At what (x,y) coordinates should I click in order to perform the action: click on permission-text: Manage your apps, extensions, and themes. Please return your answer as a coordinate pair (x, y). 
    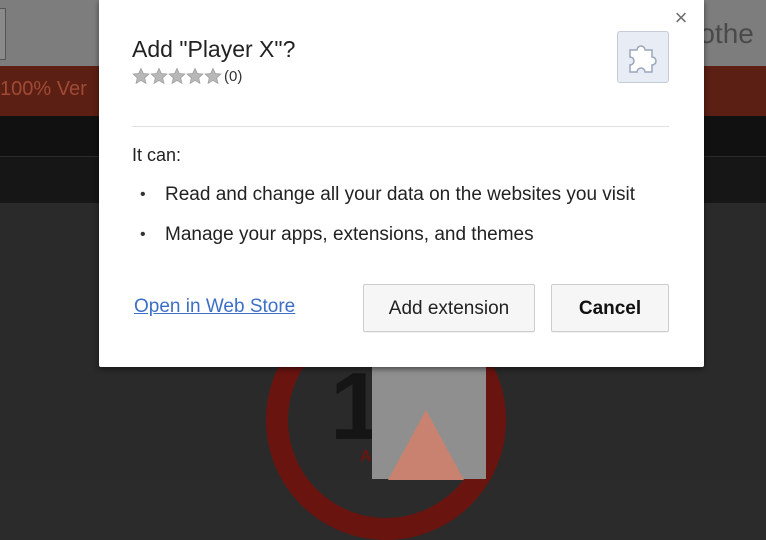
    Looking at the image, I should click on (349, 234).